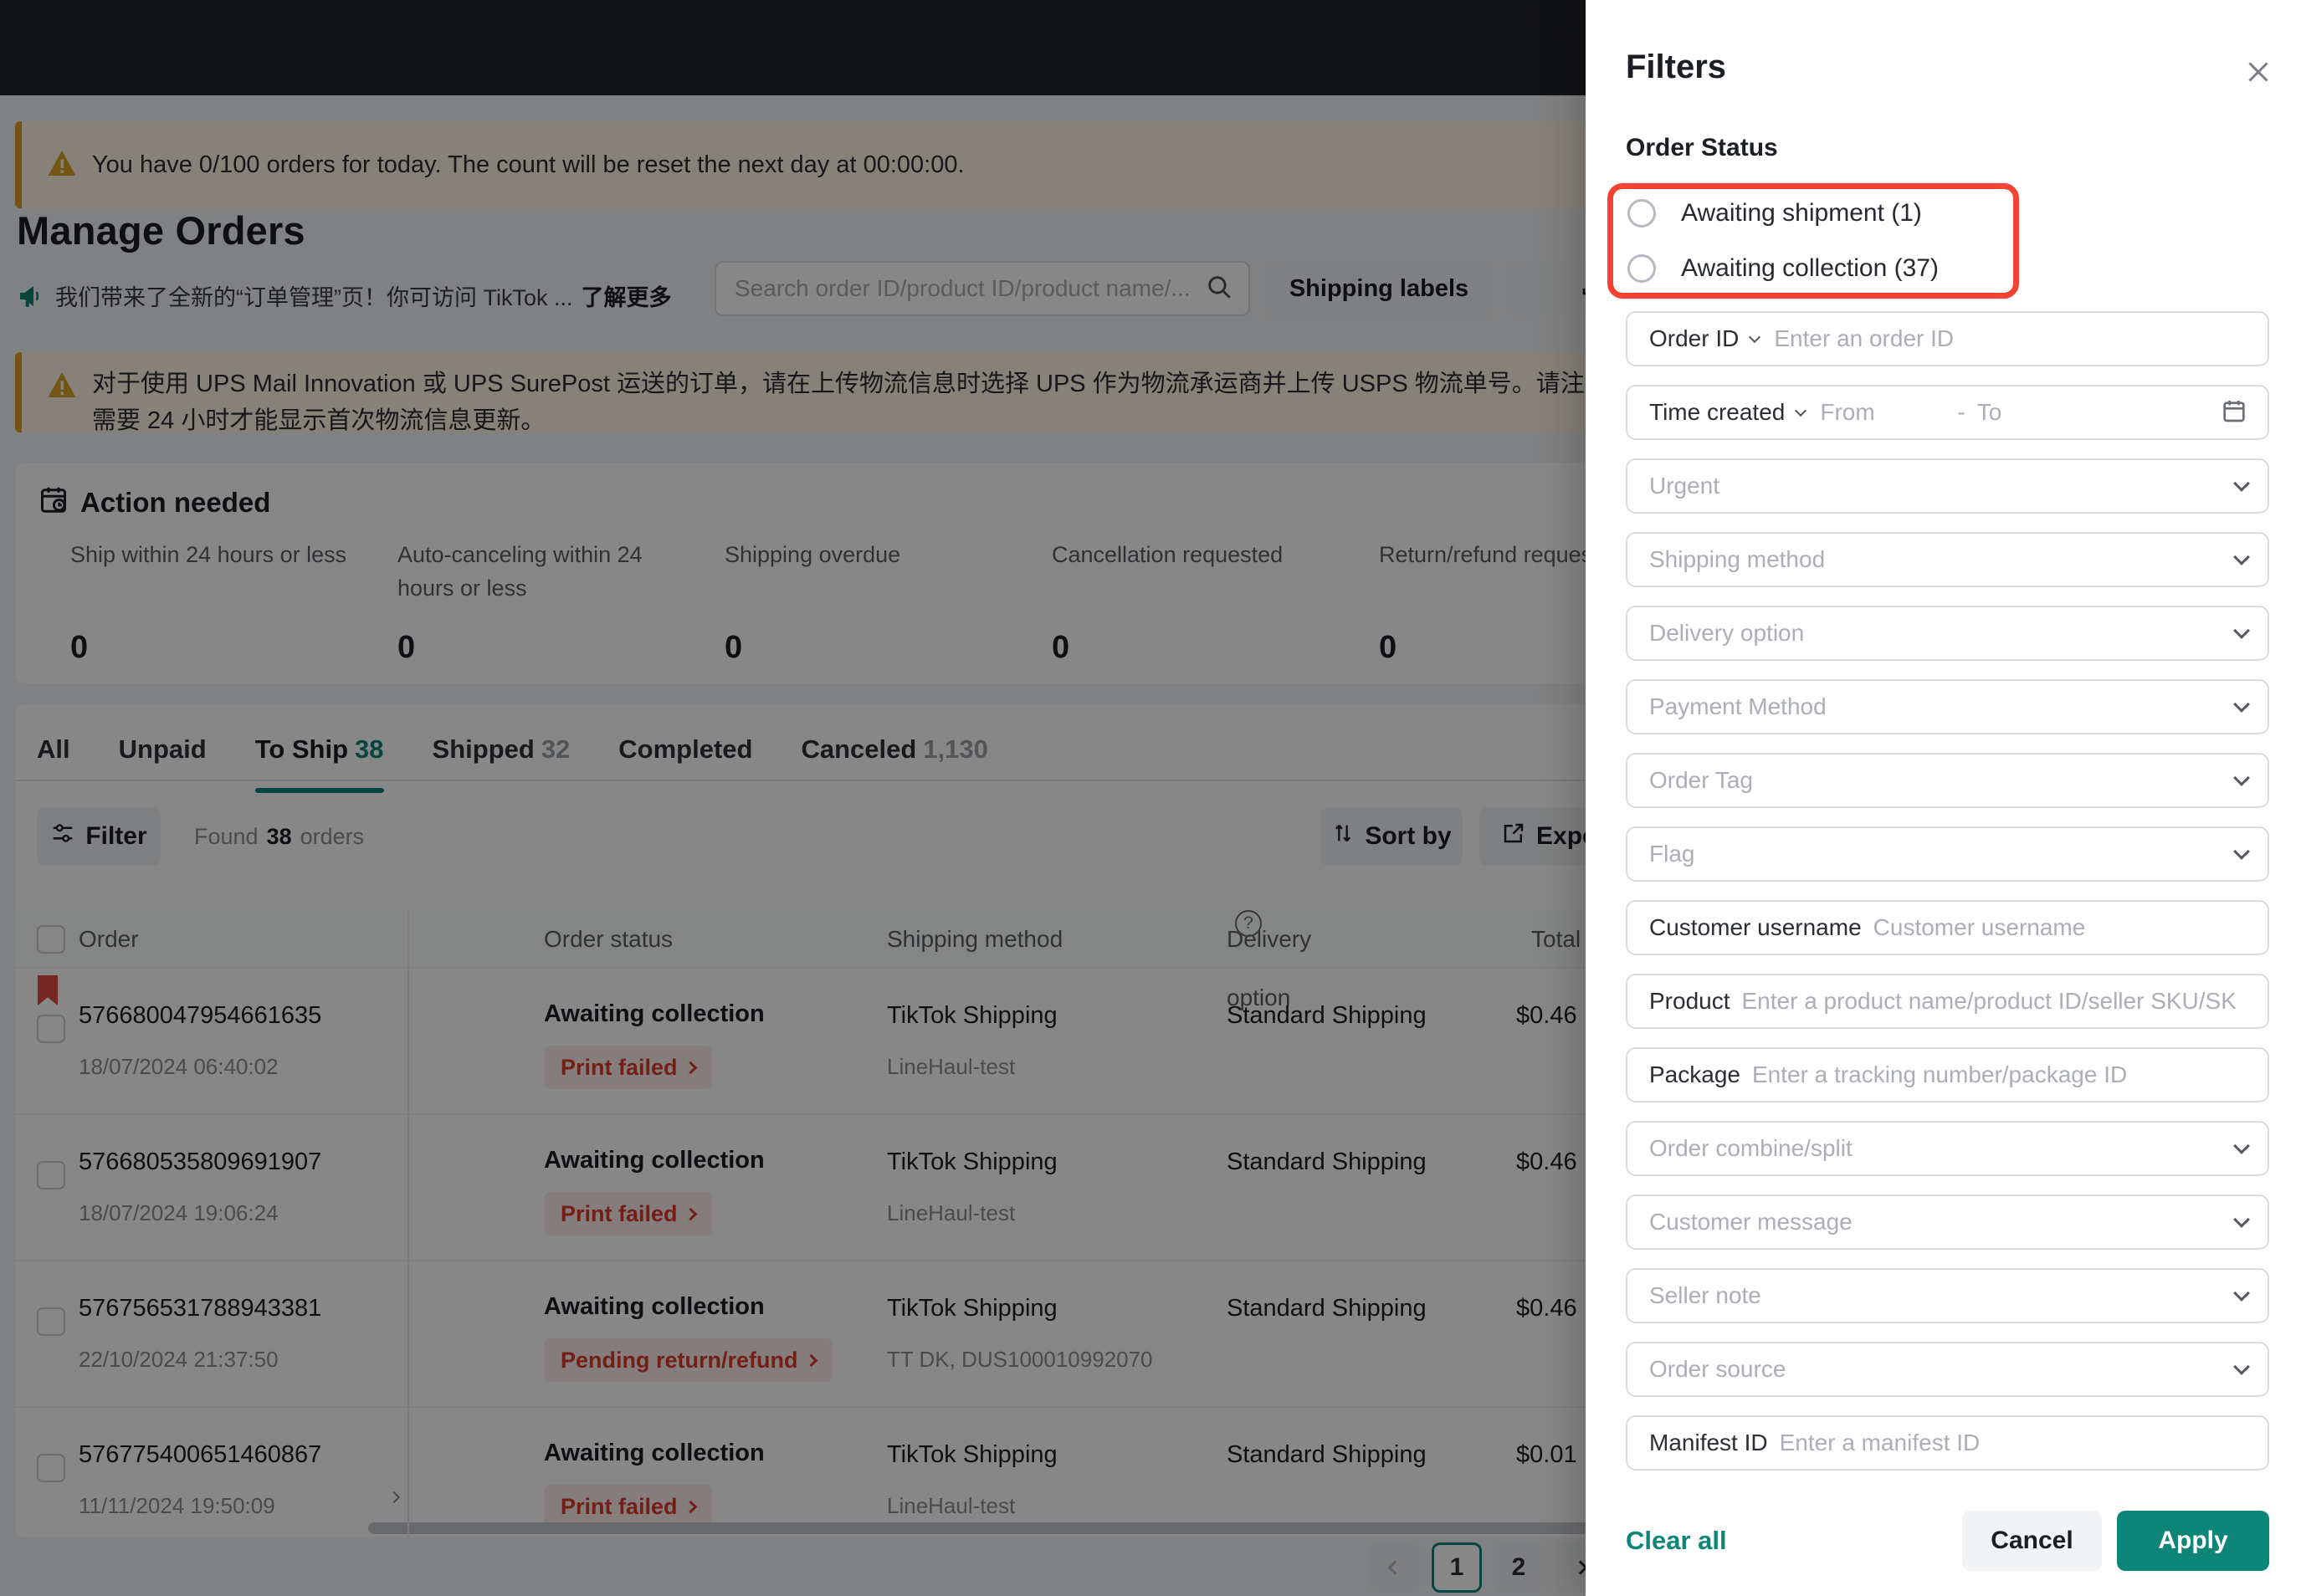 The image size is (2301, 1596). Describe the element at coordinates (1947, 1222) in the screenshot. I see `filter-field-customer-message: Customer message` at that location.